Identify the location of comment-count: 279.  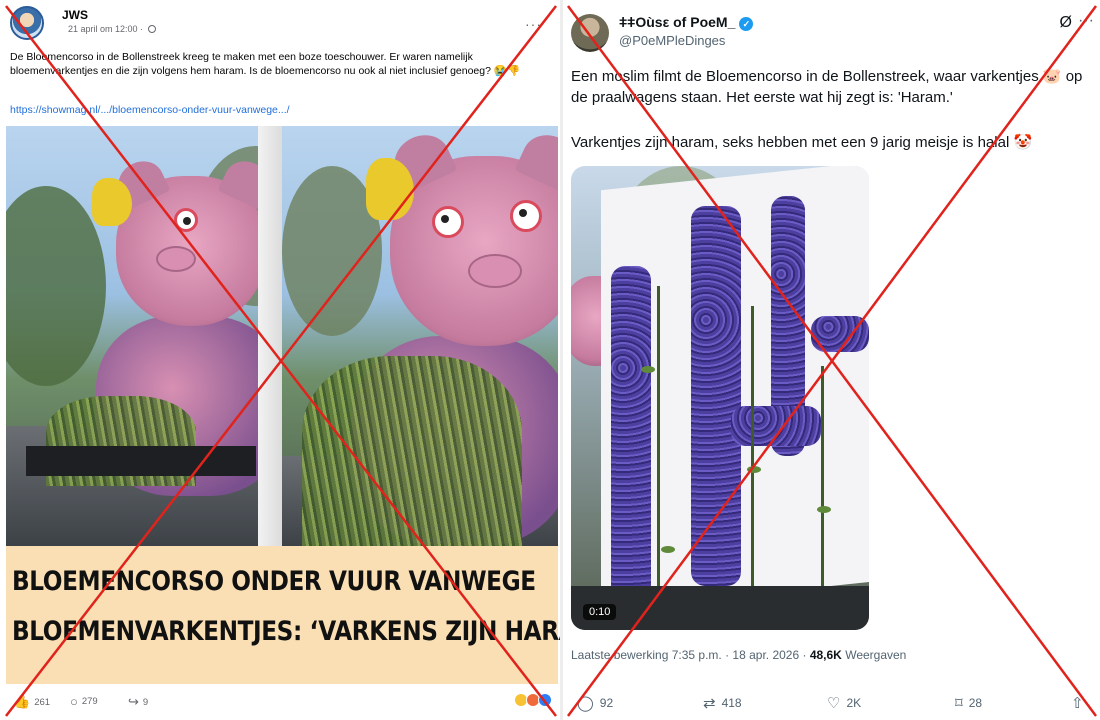
(89, 701).